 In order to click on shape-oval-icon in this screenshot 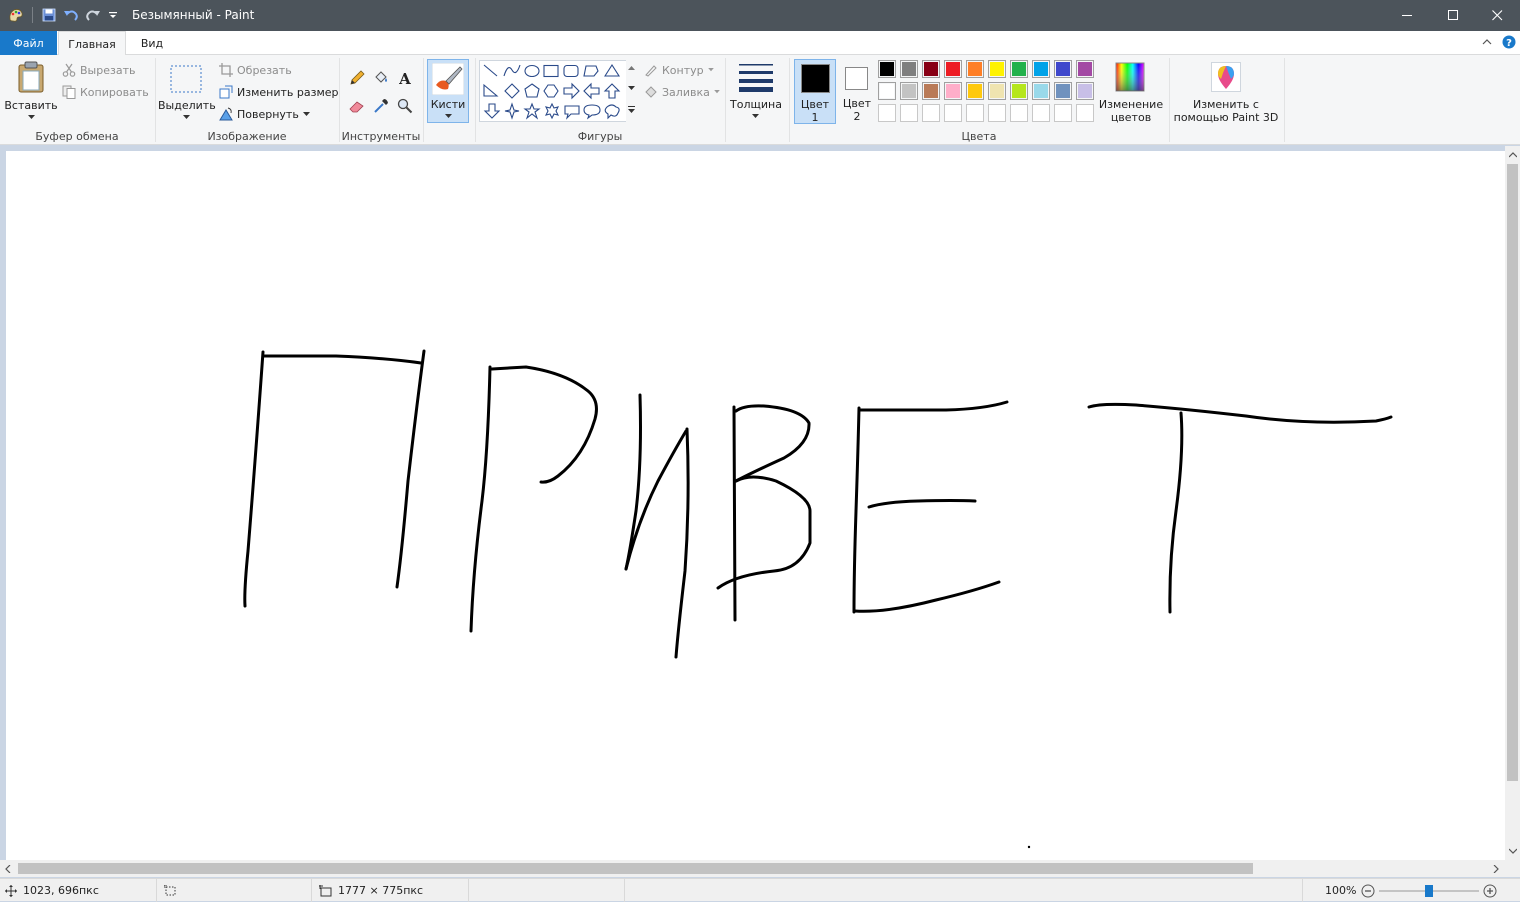, I will do `click(532, 71)`.